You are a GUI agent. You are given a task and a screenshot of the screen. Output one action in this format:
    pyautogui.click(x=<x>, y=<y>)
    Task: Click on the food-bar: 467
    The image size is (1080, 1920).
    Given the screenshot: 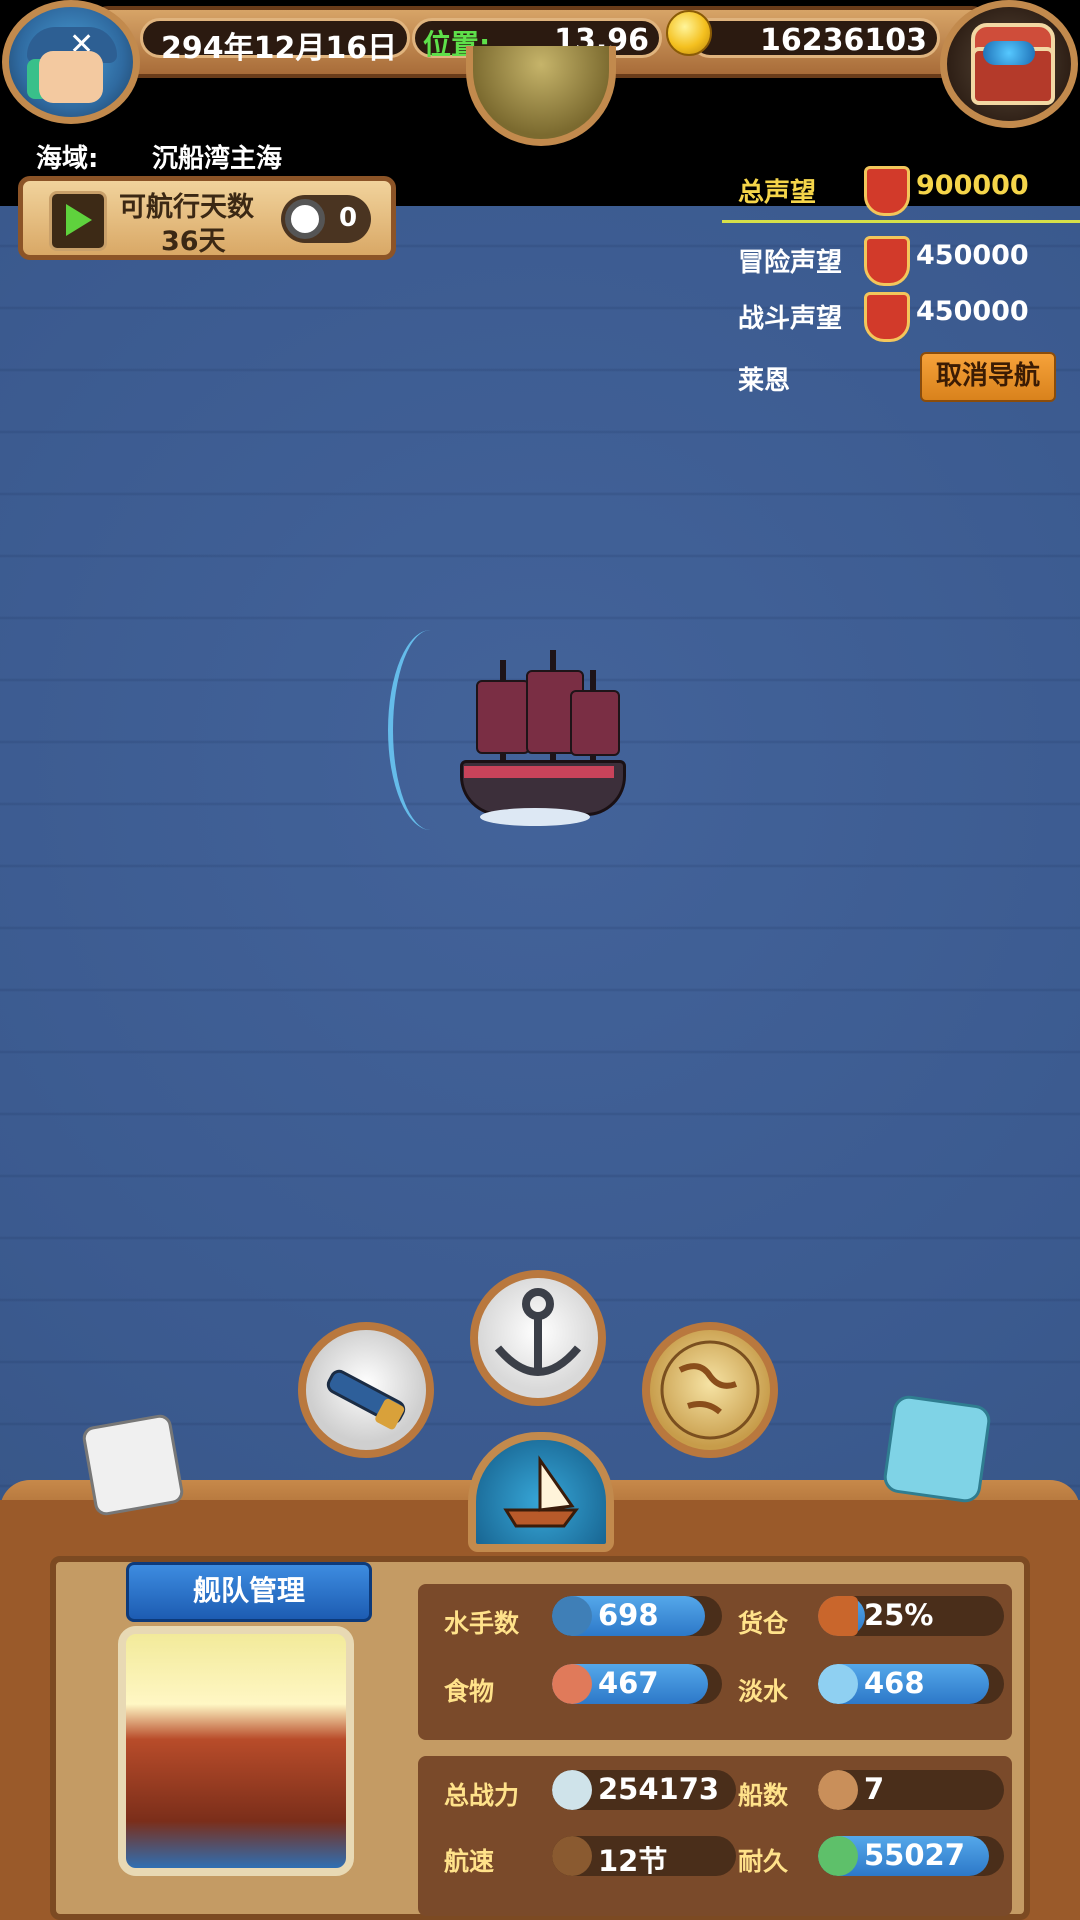 What is the action you would take?
    pyautogui.click(x=637, y=1684)
    